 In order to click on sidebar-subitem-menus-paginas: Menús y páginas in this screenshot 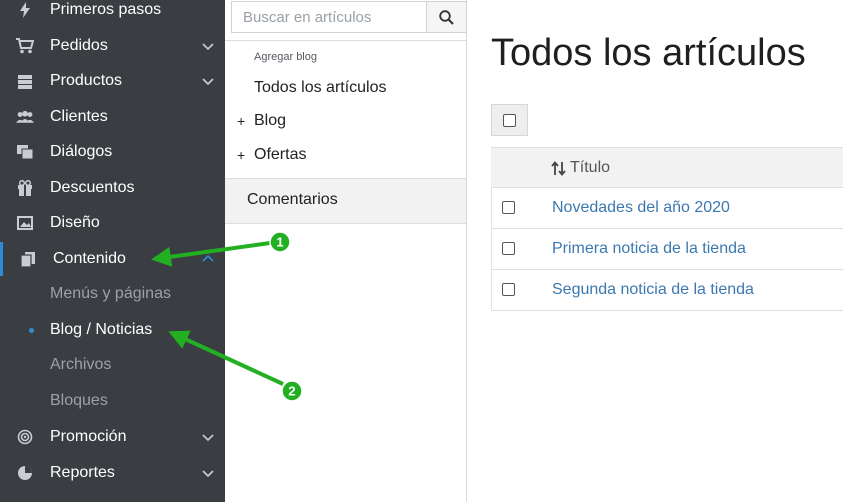, I will do `click(112, 294)`.